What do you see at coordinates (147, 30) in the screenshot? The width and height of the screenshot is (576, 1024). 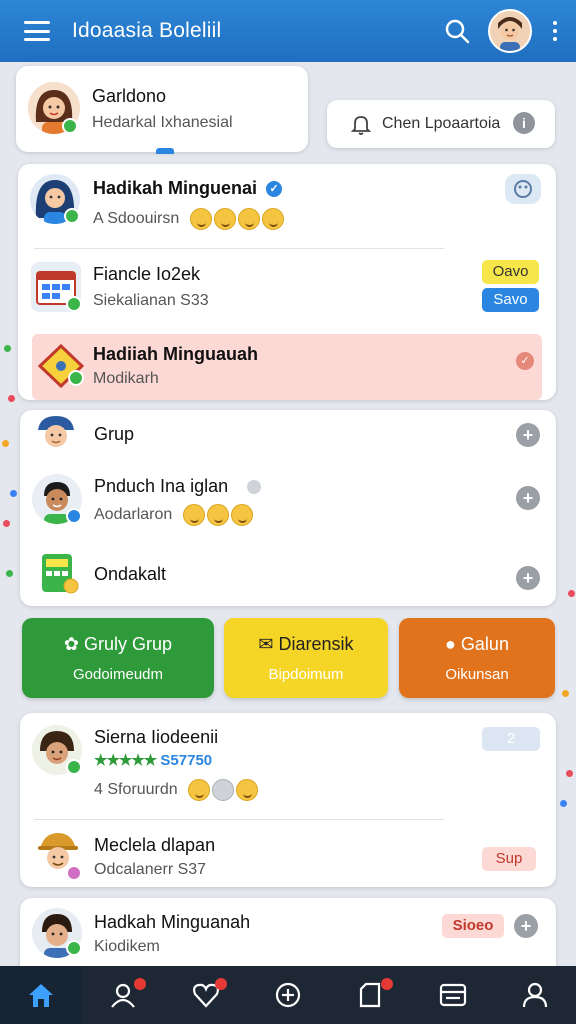 I see `app-title: Idoaasia Boleliil` at bounding box center [147, 30].